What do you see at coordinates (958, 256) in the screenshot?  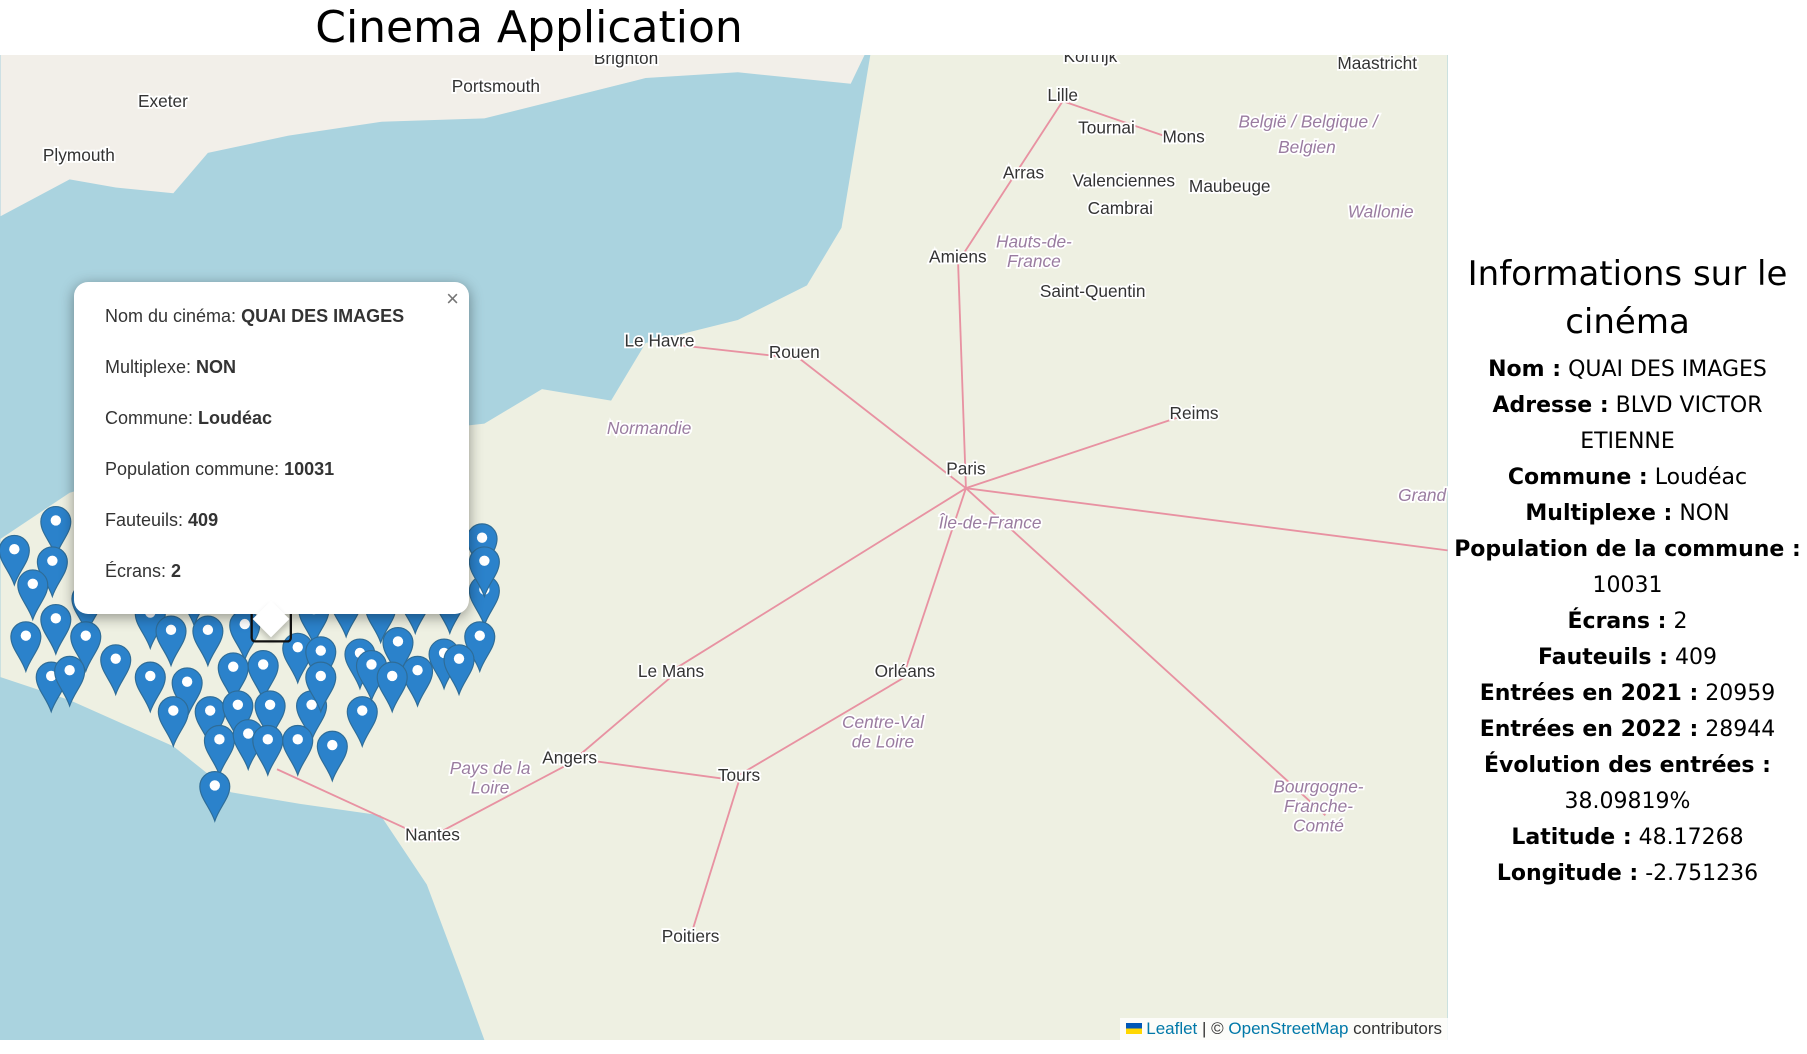 I see `city-label: Amiens` at bounding box center [958, 256].